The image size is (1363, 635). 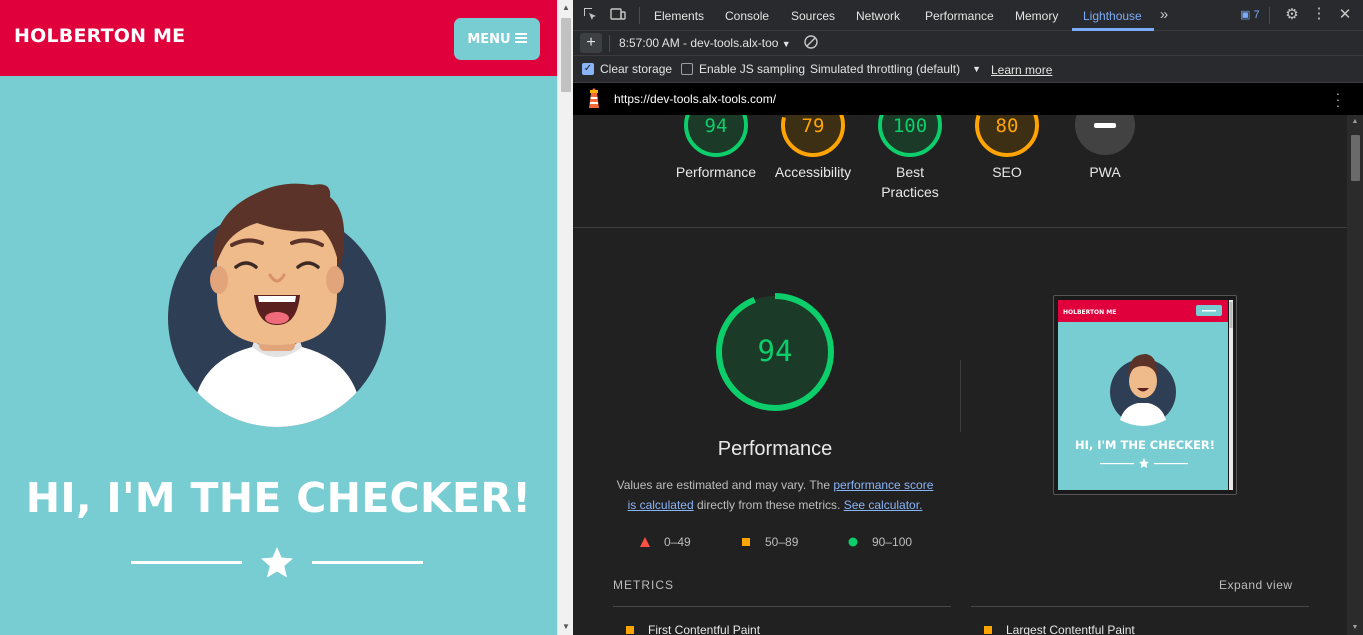 I want to click on performance-gauge-large: 94, so click(x=775, y=352).